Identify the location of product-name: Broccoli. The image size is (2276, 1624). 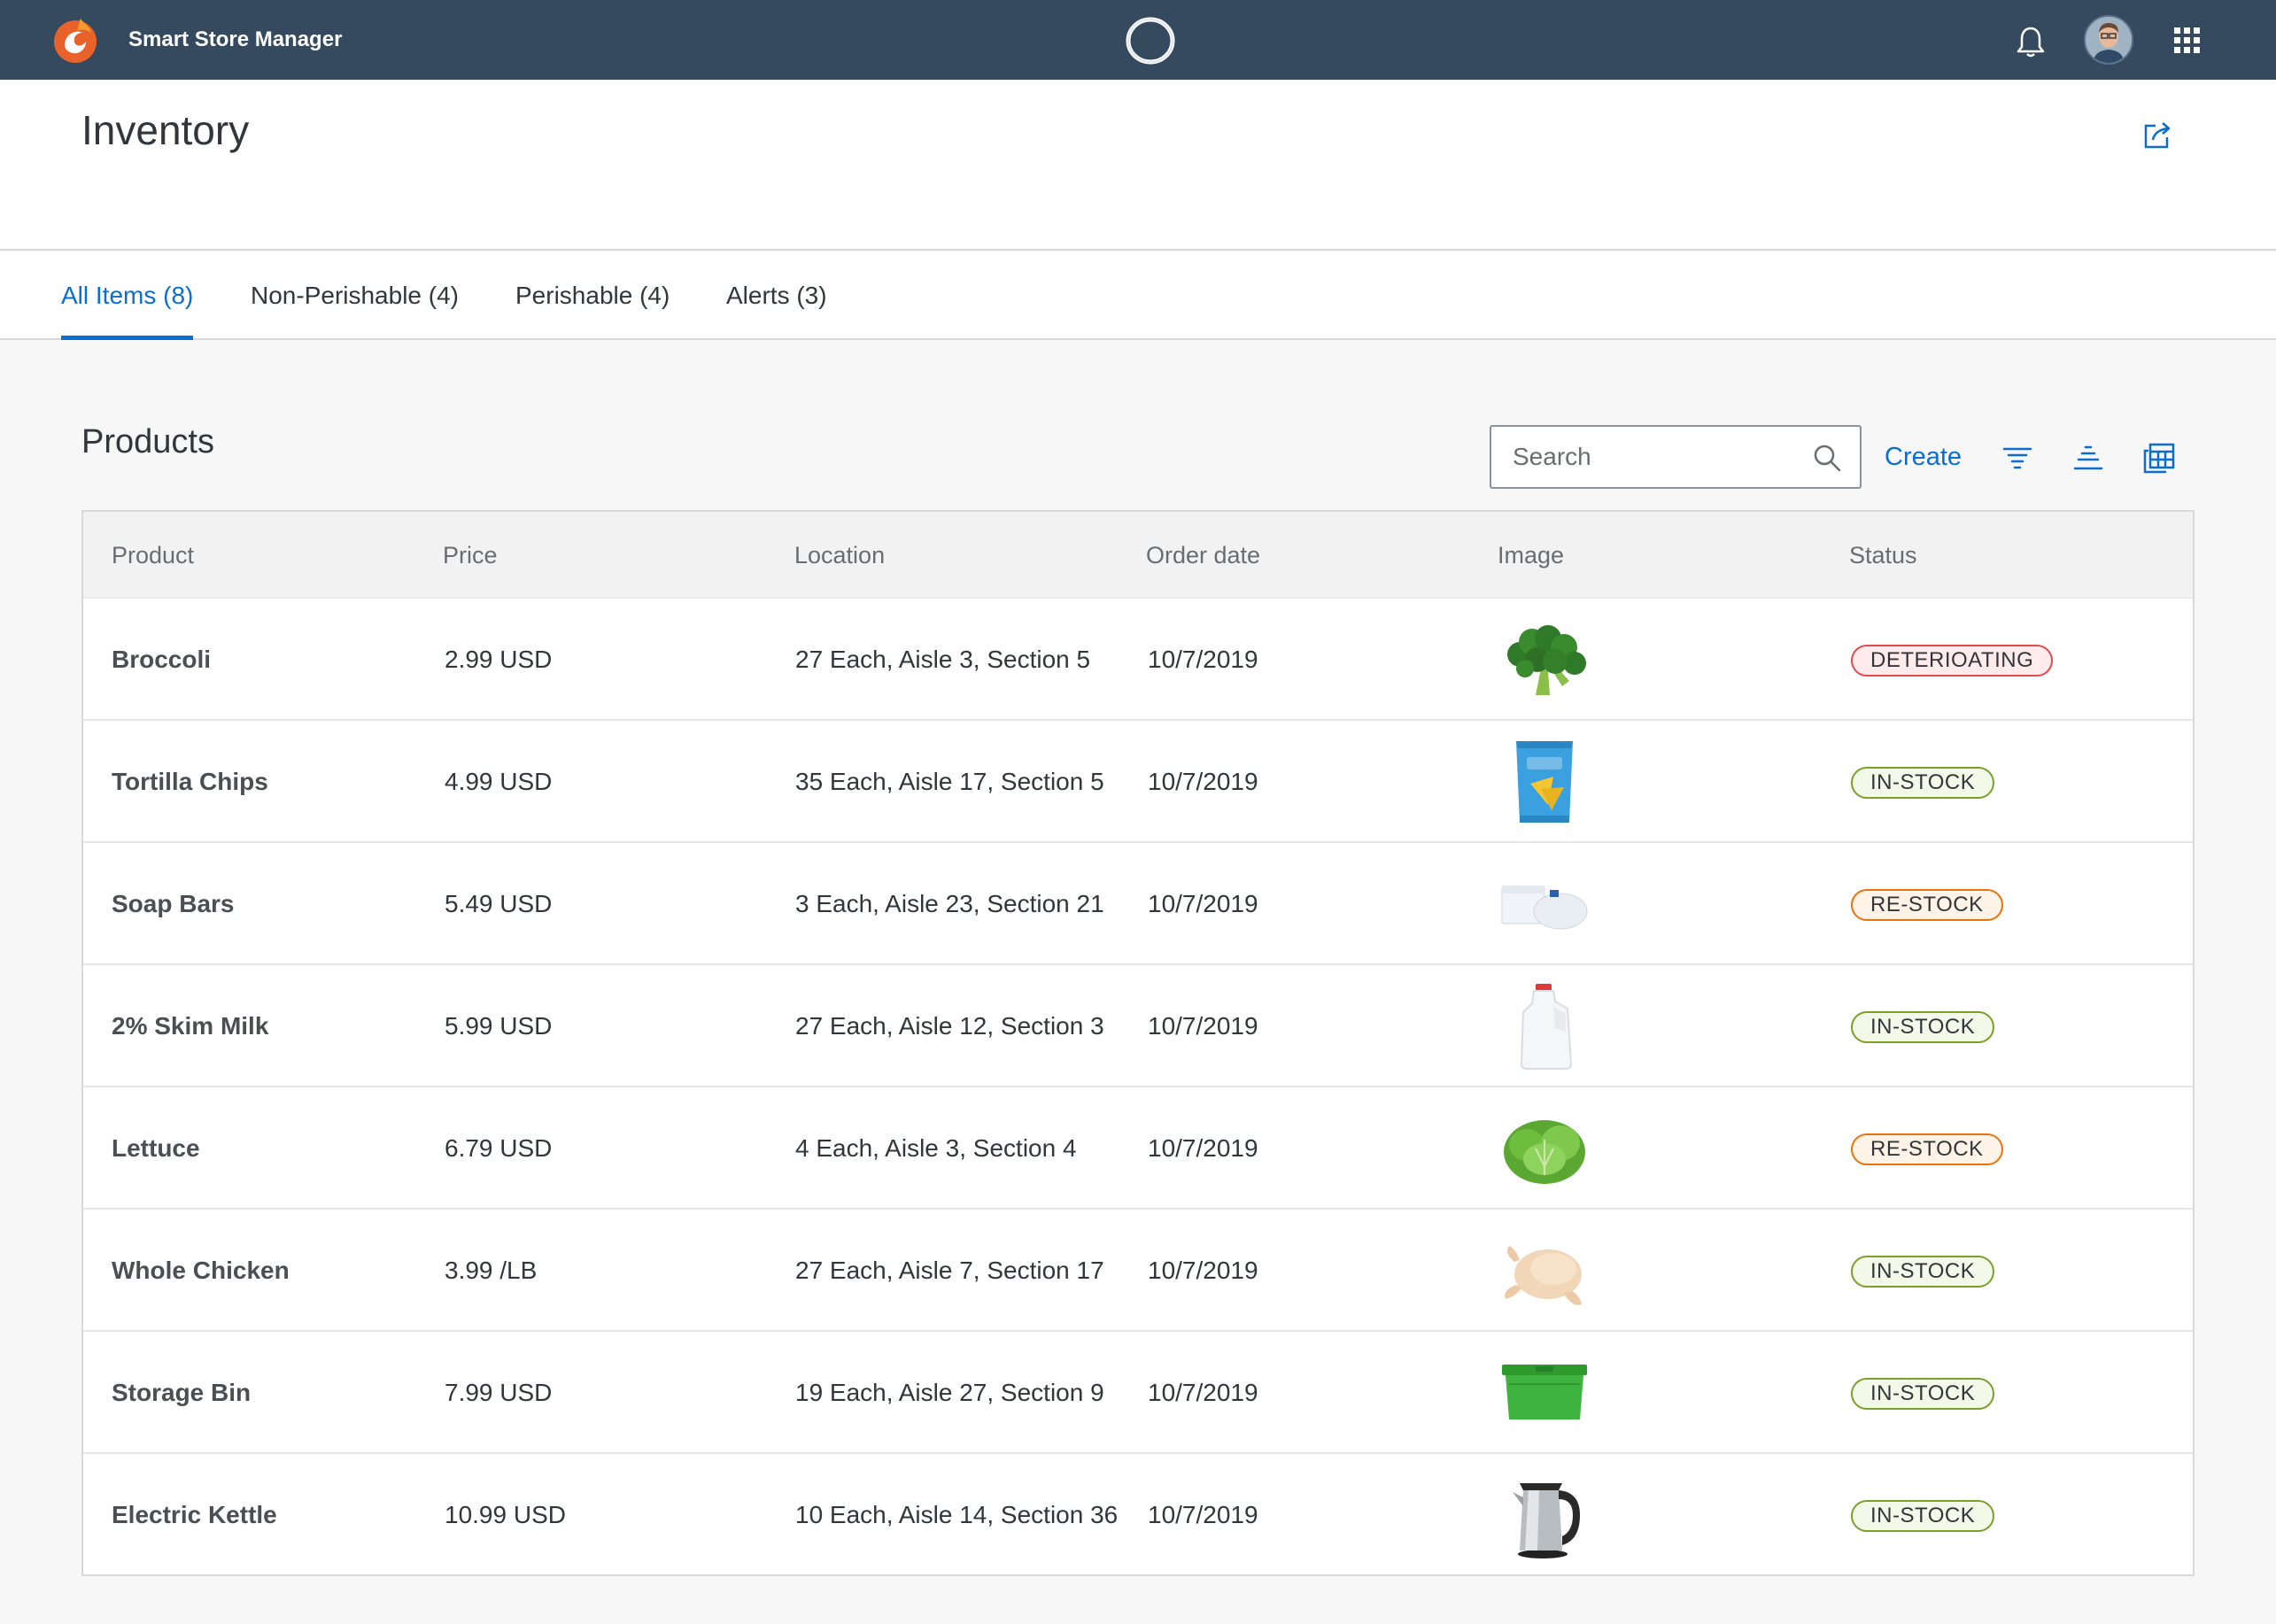
(162, 659).